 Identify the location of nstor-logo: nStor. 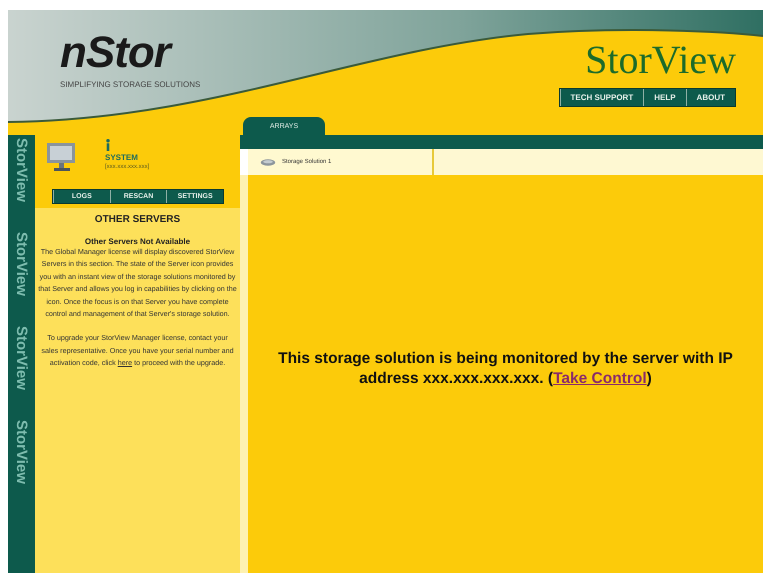
(130, 53).